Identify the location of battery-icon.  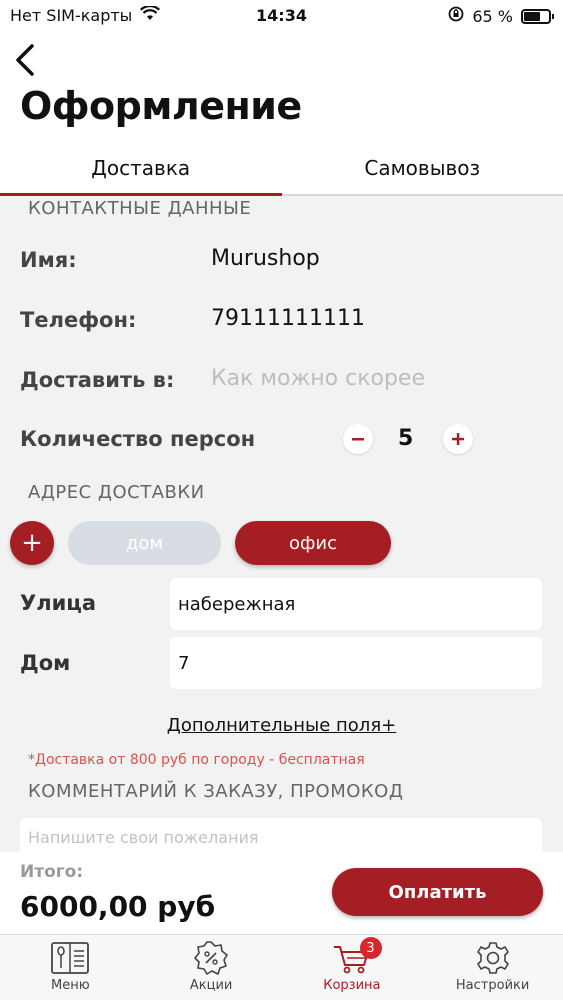
(537, 16).